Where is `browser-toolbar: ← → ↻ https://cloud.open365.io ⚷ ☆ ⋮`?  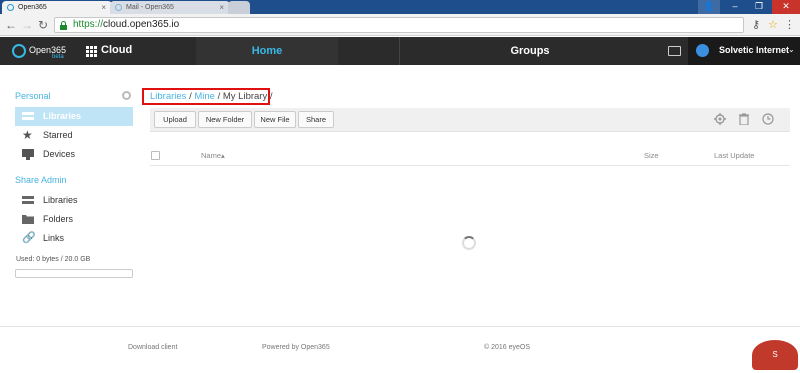 browser-toolbar: ← → ↻ https://cloud.open365.io ⚷ ☆ ⋮ is located at coordinates (400, 25).